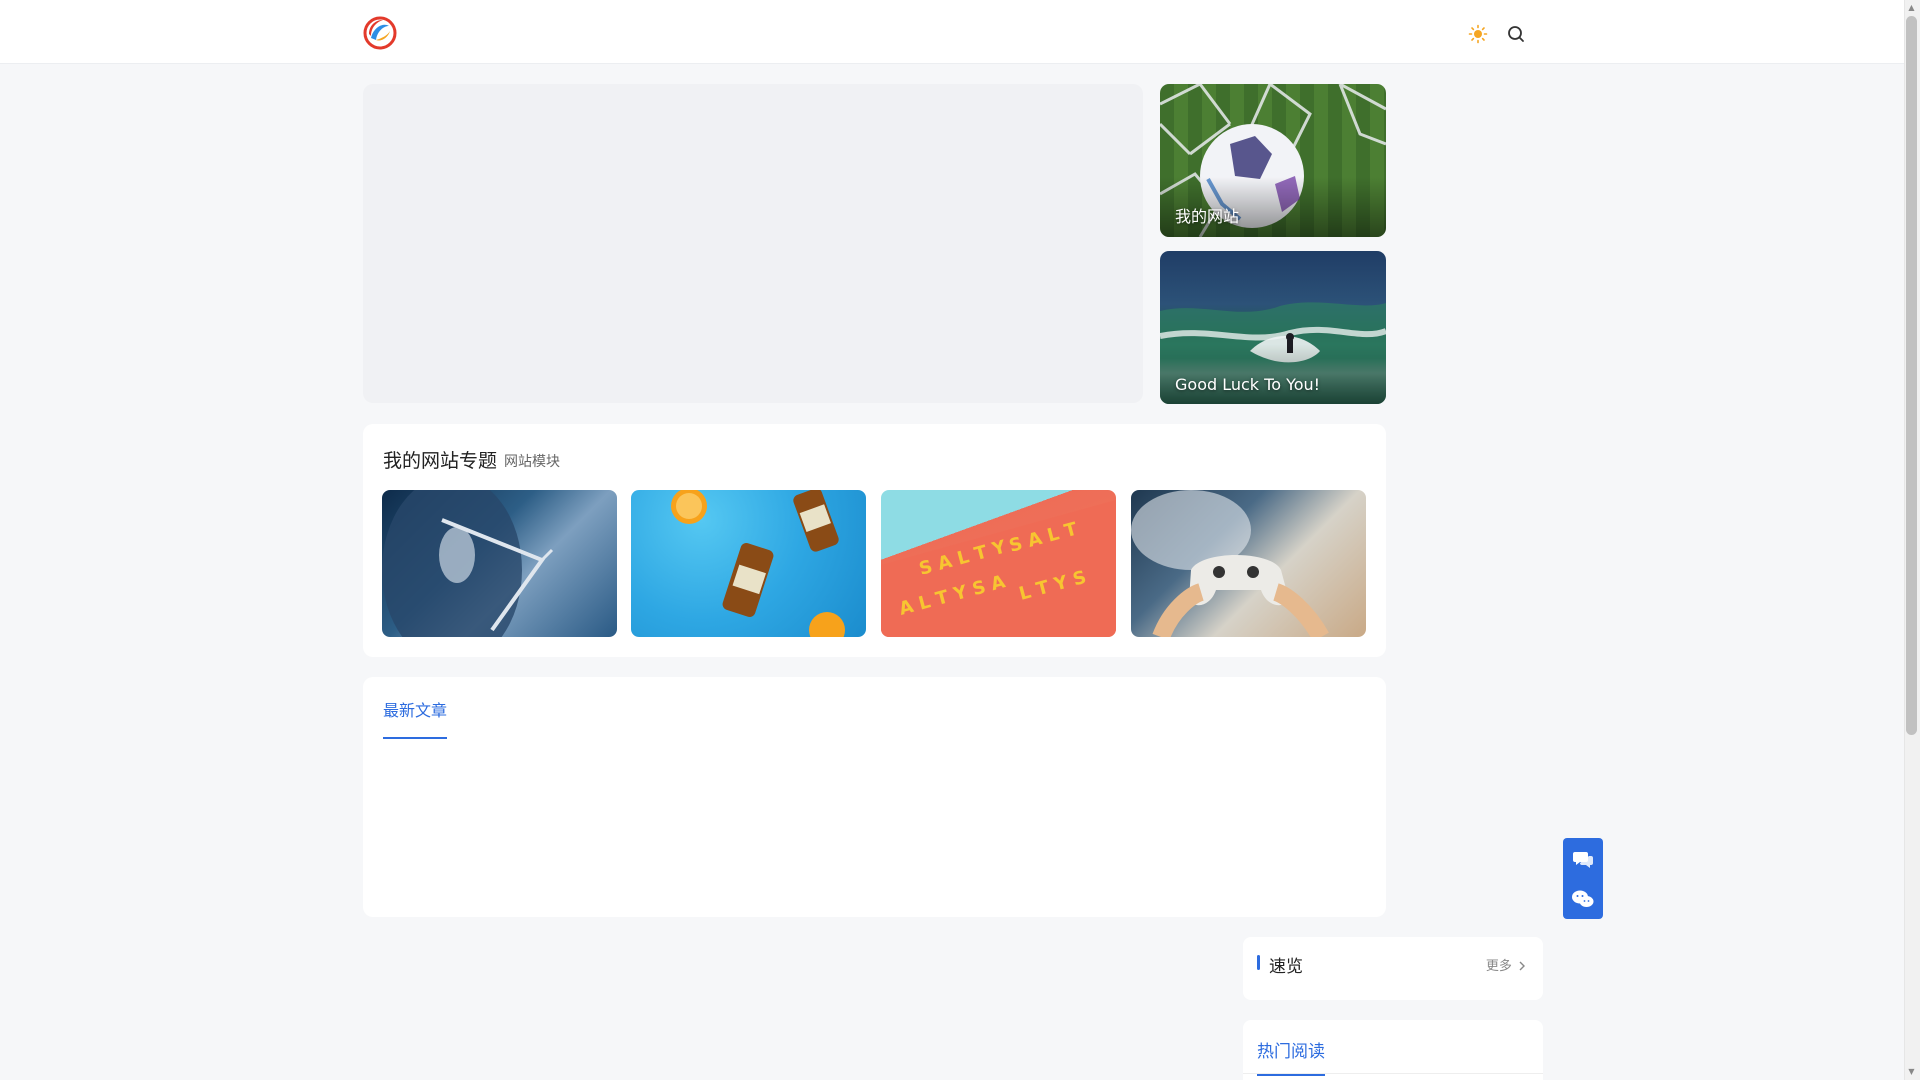 The height and width of the screenshot is (1080, 1920). What do you see at coordinates (1273, 160) in the screenshot?
I see `featured-card: 我的网站` at bounding box center [1273, 160].